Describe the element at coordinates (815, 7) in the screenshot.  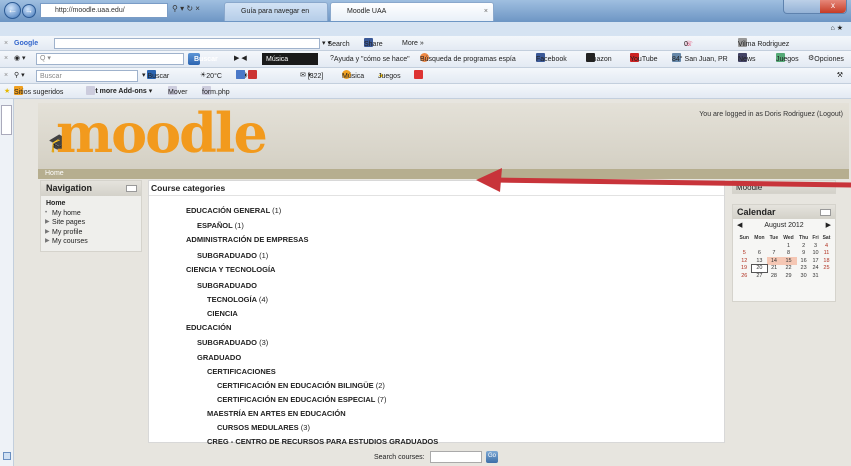
I see `window-controls: x` at that location.